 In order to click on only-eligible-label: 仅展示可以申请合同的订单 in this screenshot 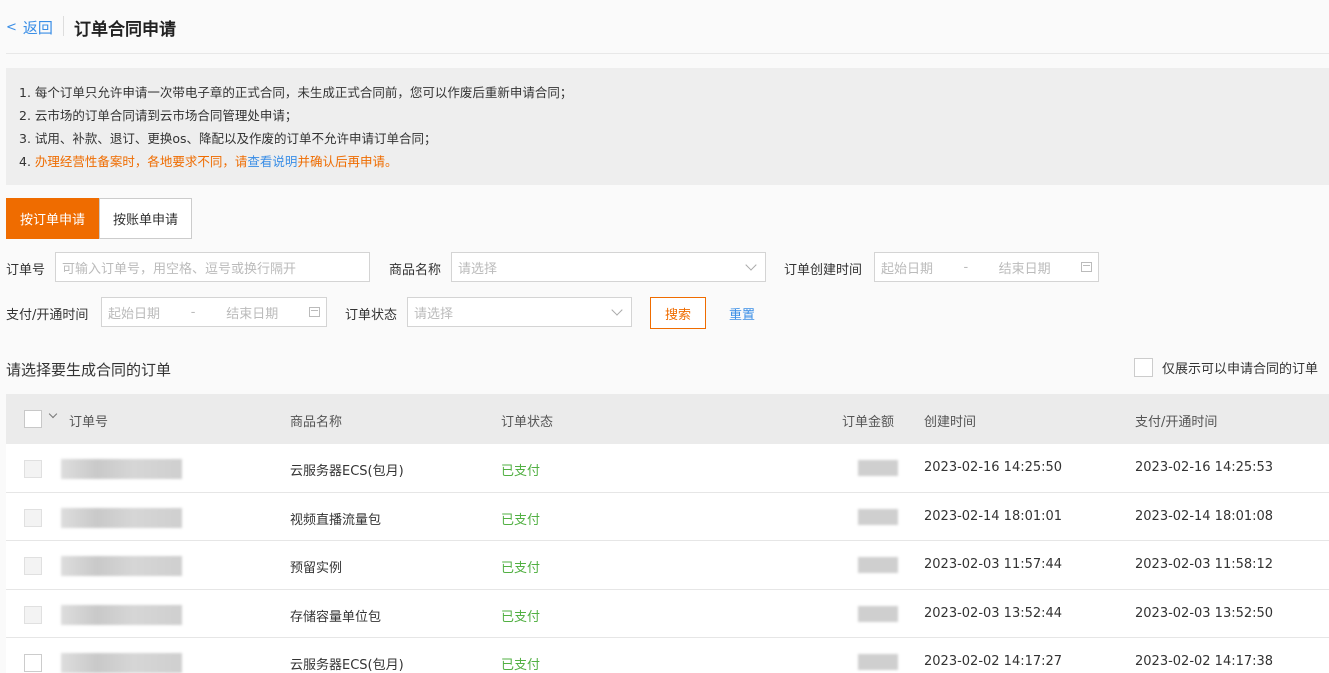, I will do `click(1240, 369)`.